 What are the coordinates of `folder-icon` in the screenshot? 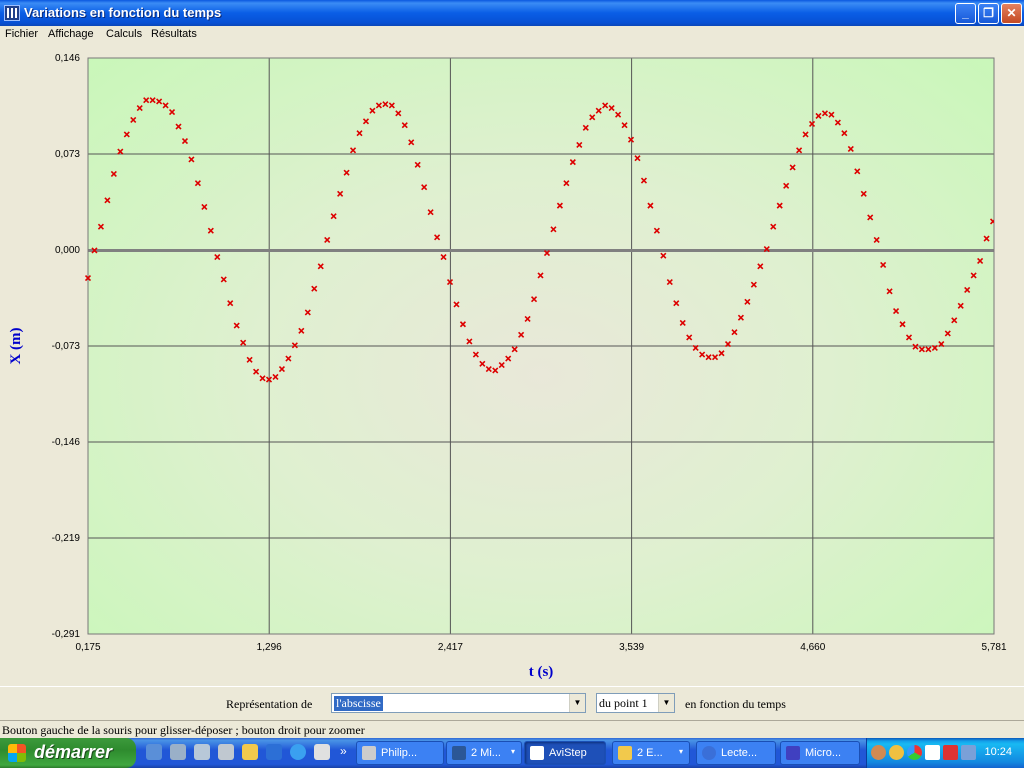 It's located at (250, 752).